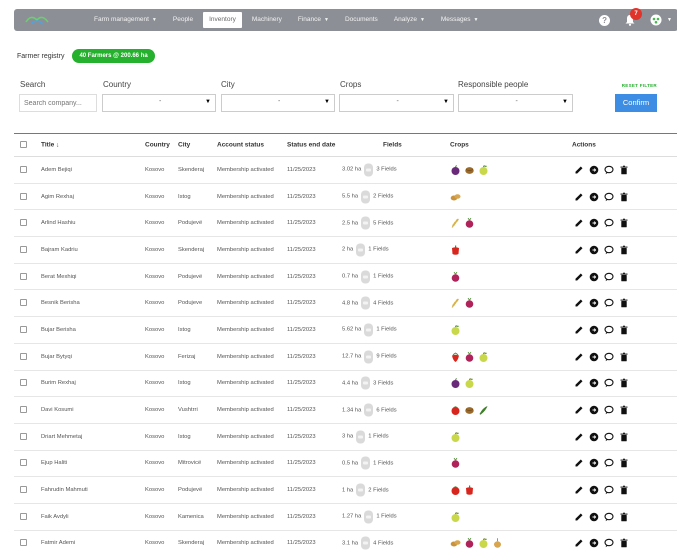 This screenshot has width=677, height=550. I want to click on farmer-name: Berat Mexhiqi, so click(58, 277).